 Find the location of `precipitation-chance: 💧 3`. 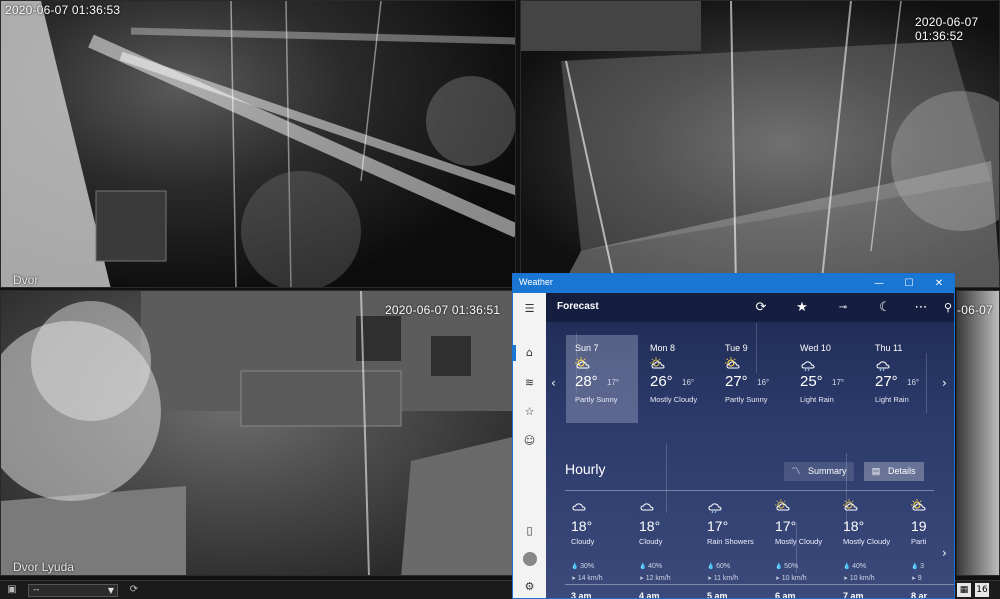

precipitation-chance: 💧 3 is located at coordinates (917, 566).